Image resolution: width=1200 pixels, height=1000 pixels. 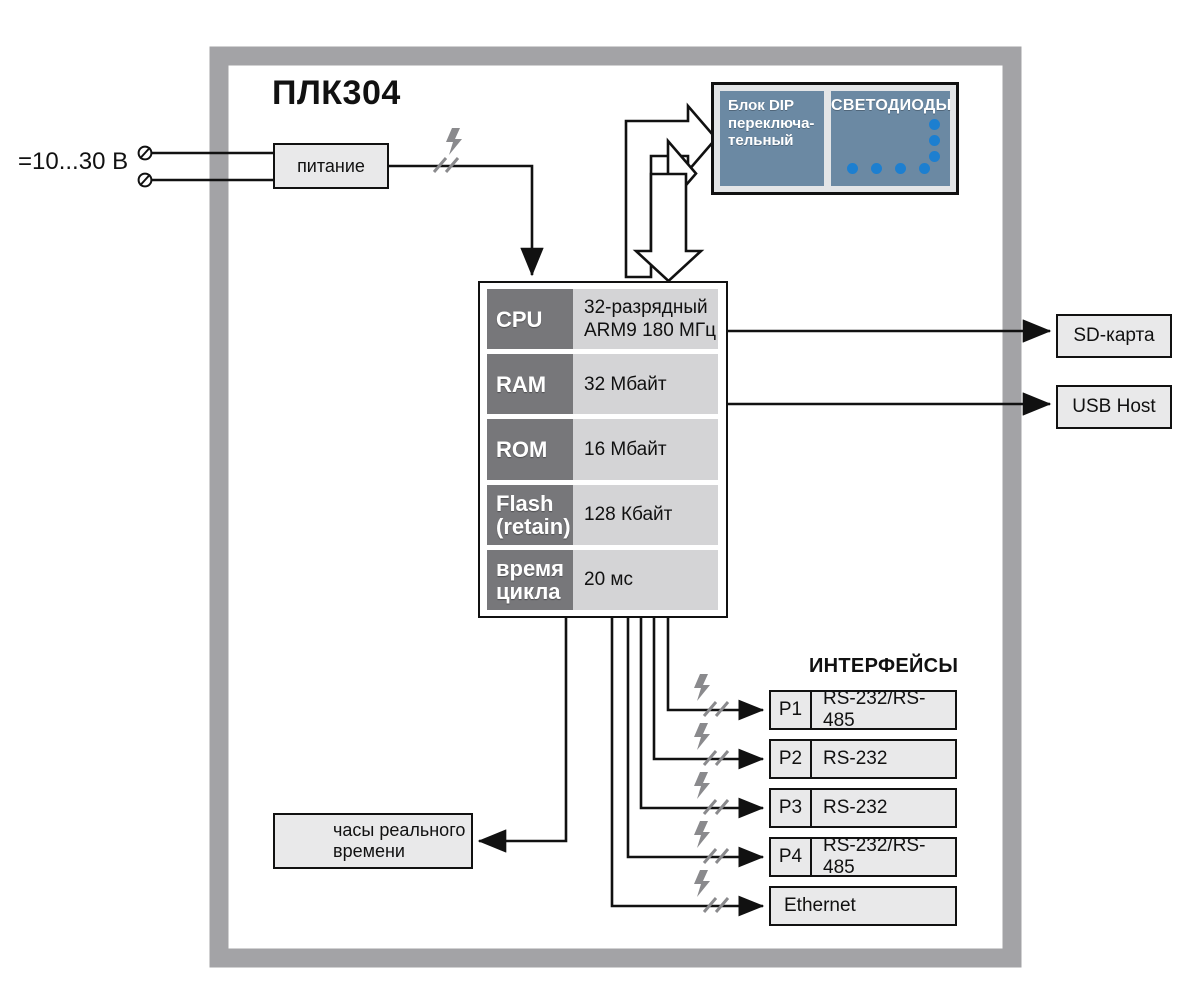 I want to click on spec-value: 128 Кбайт, so click(x=645, y=514).